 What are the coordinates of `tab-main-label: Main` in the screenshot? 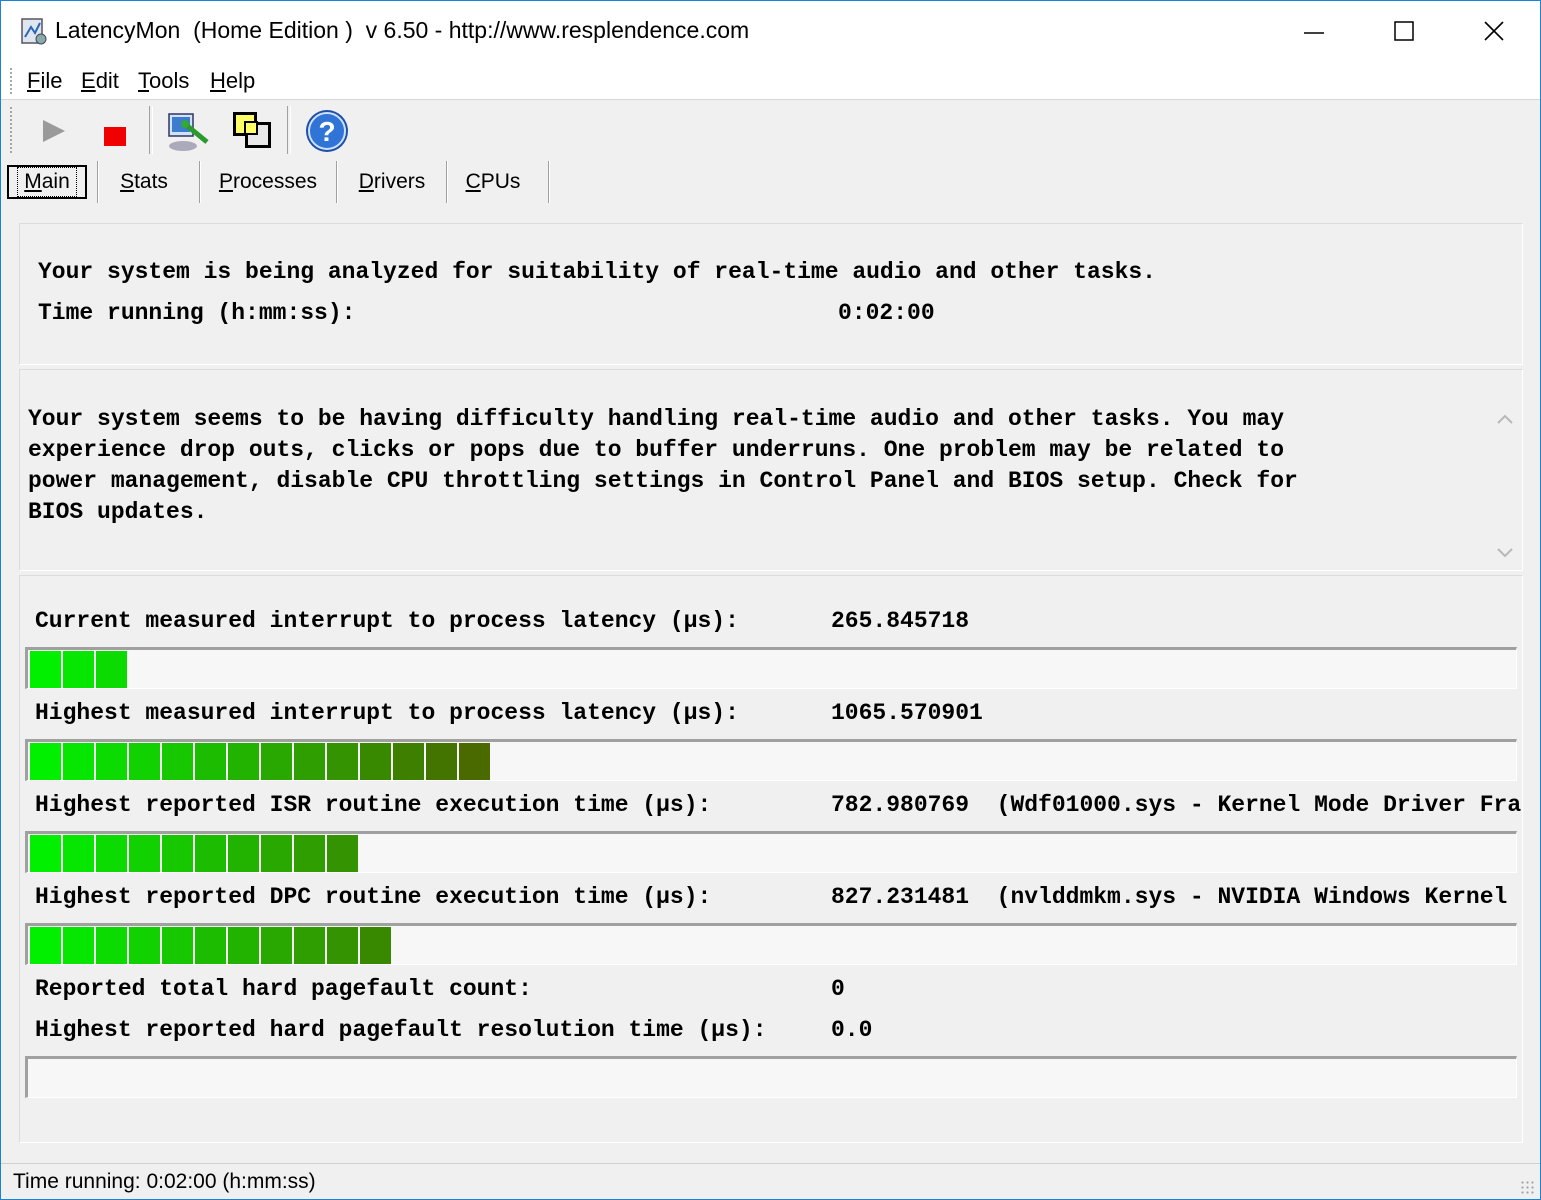 It's located at (47, 182).